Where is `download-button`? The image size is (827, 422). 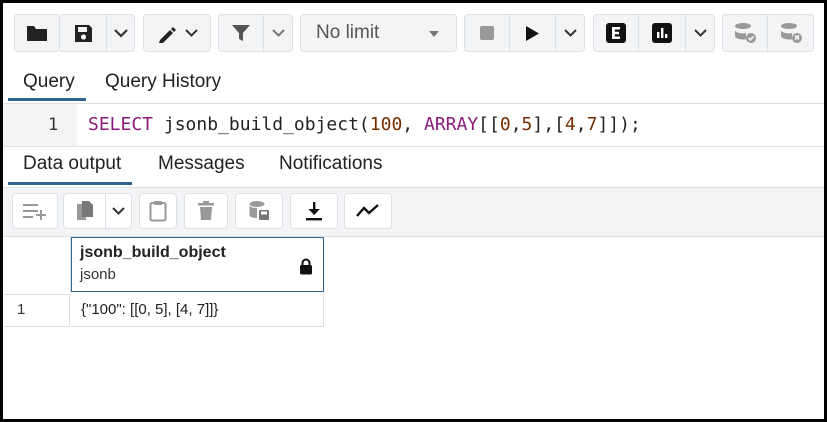 download-button is located at coordinates (314, 211).